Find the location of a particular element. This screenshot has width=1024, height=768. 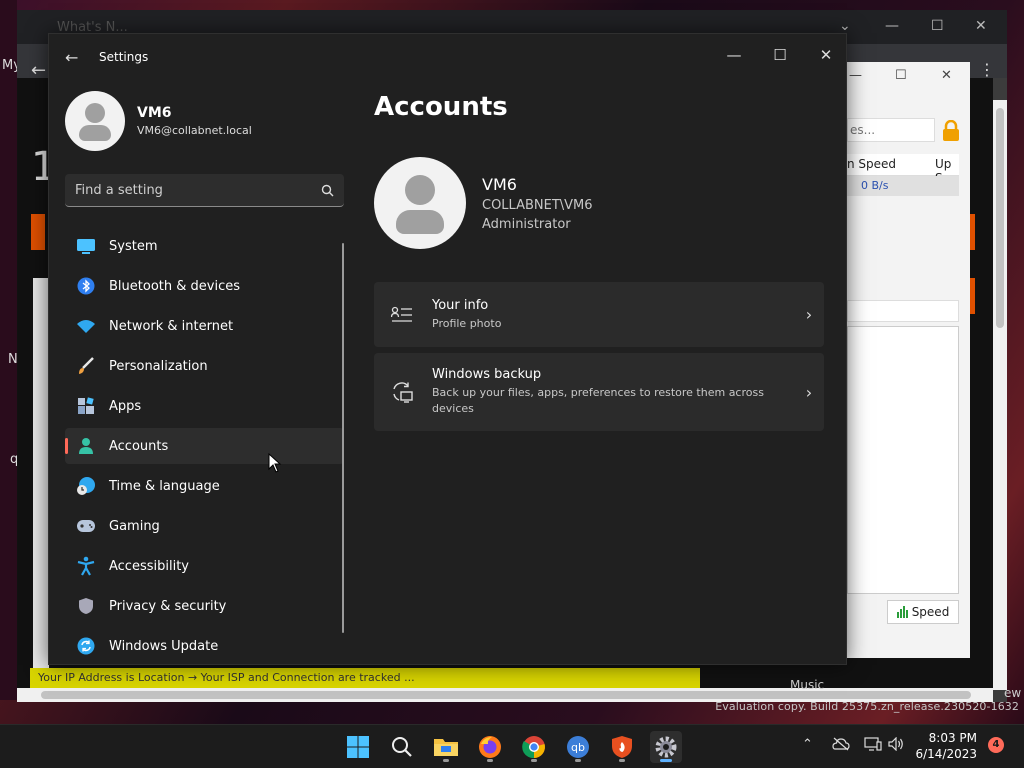

browser-vertical-scrollbar is located at coordinates (1000, 395).